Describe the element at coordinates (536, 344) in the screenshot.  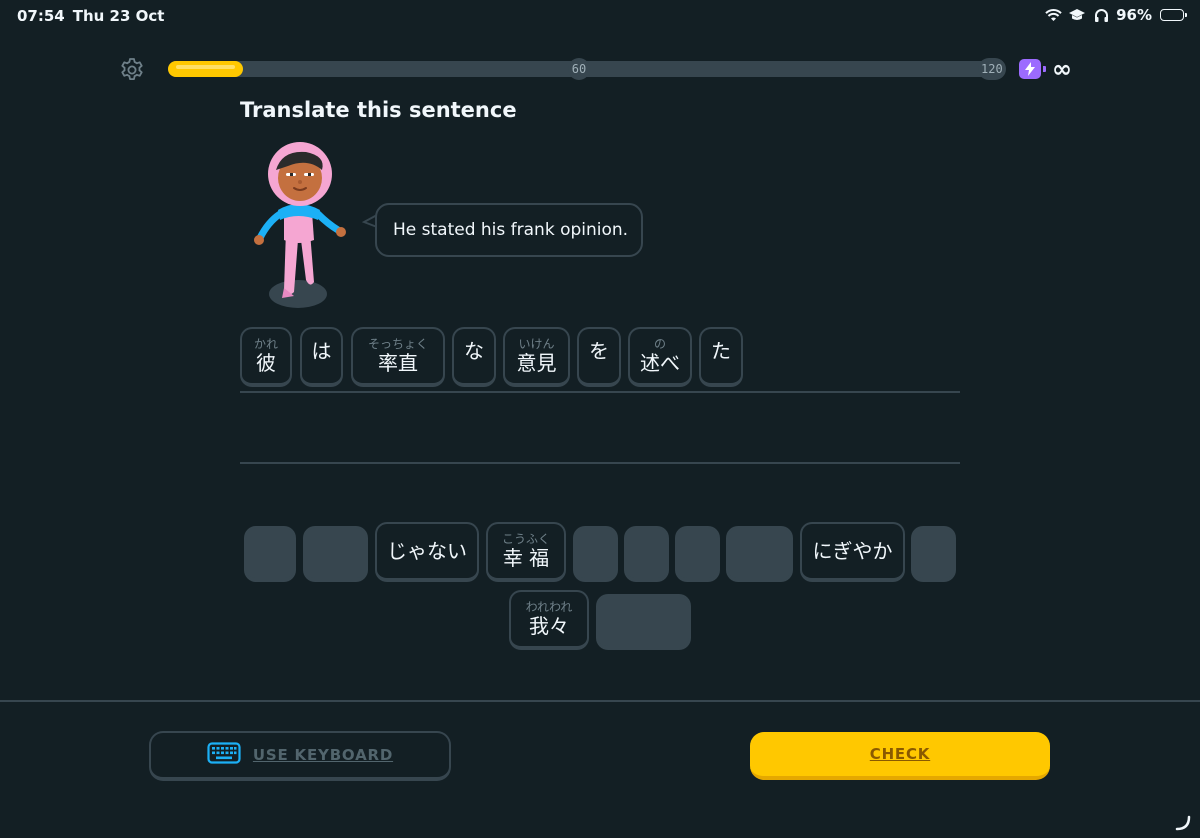
I see `tile-furigana: いけん` at that location.